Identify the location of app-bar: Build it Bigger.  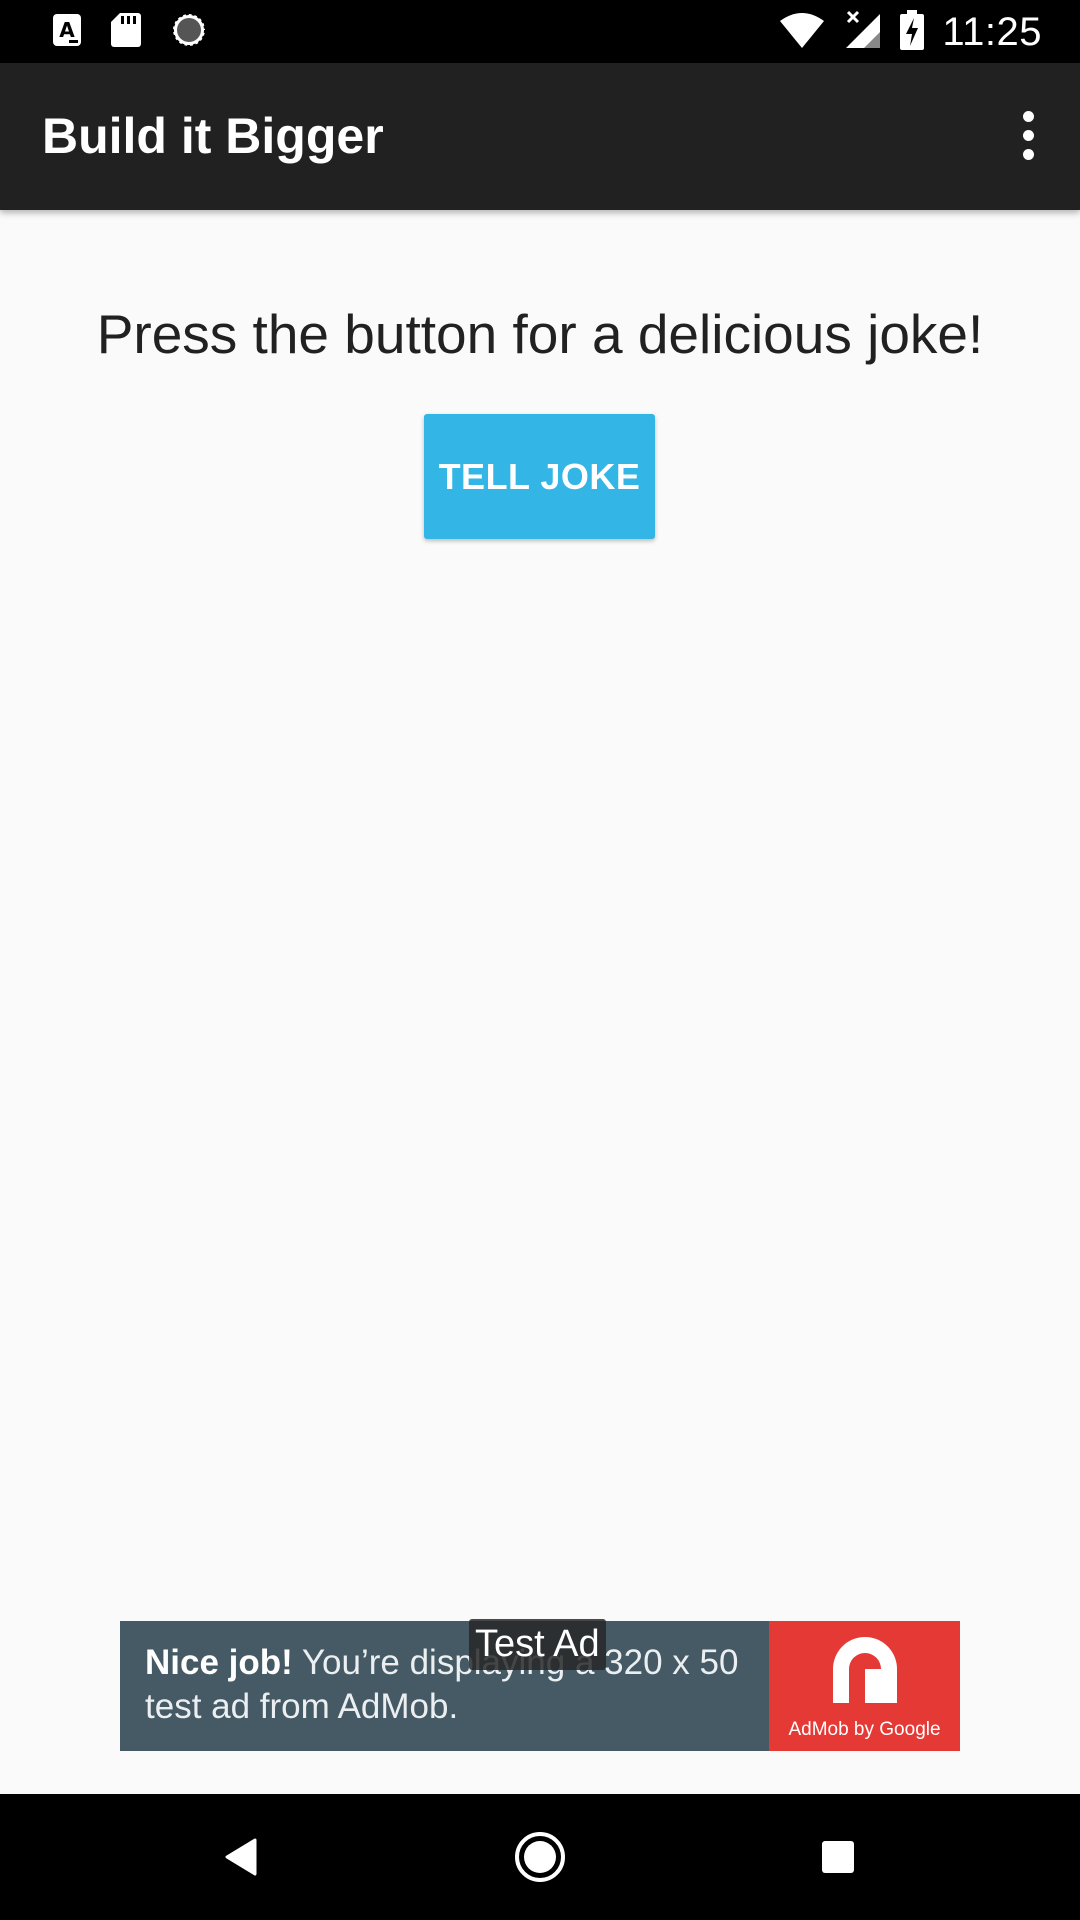
(540, 136).